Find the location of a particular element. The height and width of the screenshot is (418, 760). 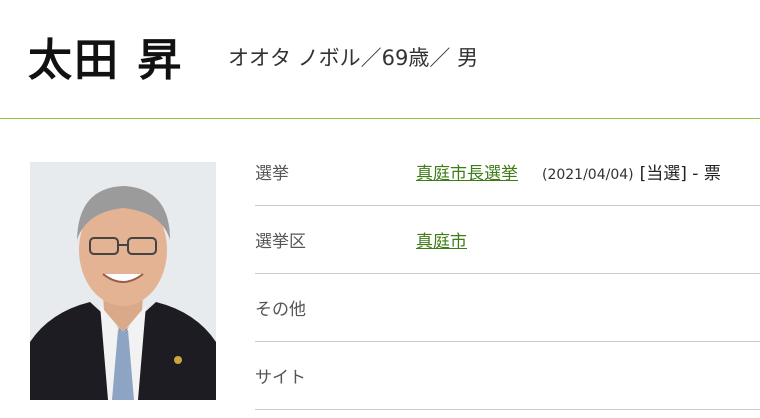

label-site: サイト is located at coordinates (280, 378).